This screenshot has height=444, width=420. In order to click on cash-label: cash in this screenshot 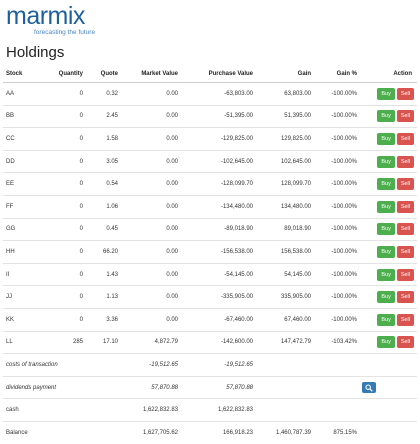, I will do `click(61, 410)`.